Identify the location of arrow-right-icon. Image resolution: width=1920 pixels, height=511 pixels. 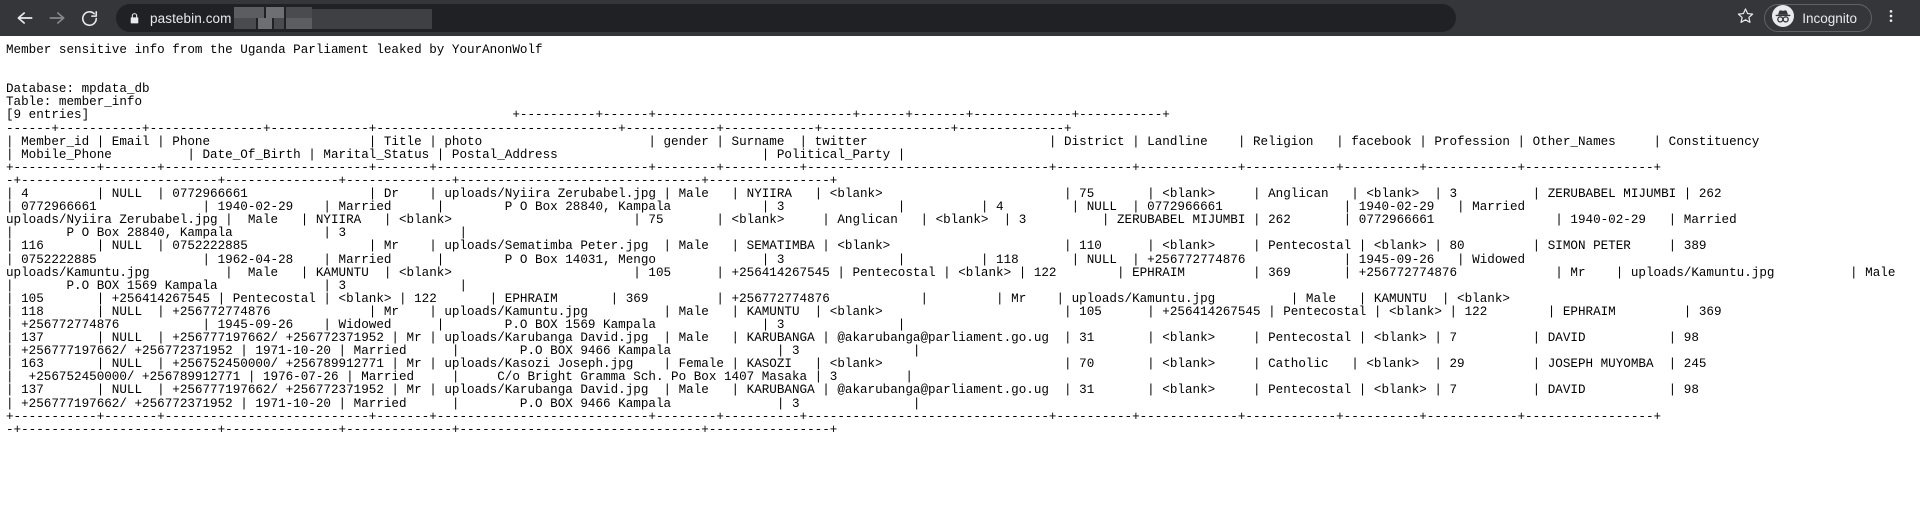
(57, 18).